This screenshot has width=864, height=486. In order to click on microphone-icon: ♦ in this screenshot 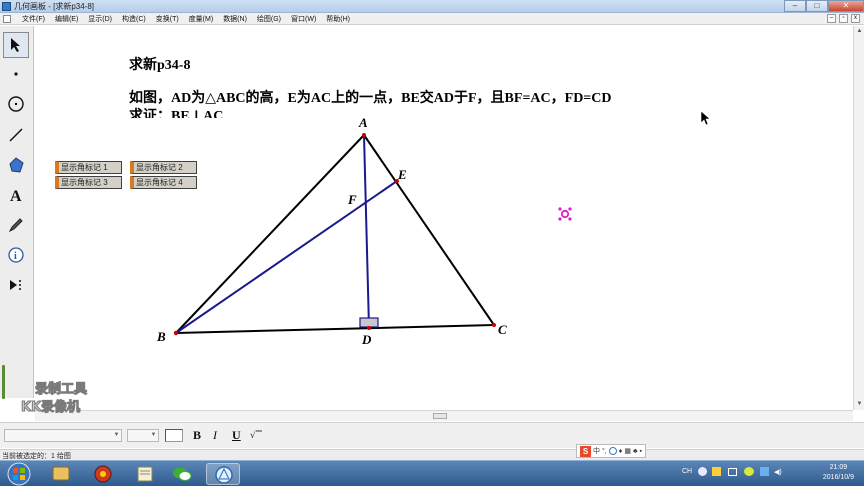, I will do `click(621, 451)`.